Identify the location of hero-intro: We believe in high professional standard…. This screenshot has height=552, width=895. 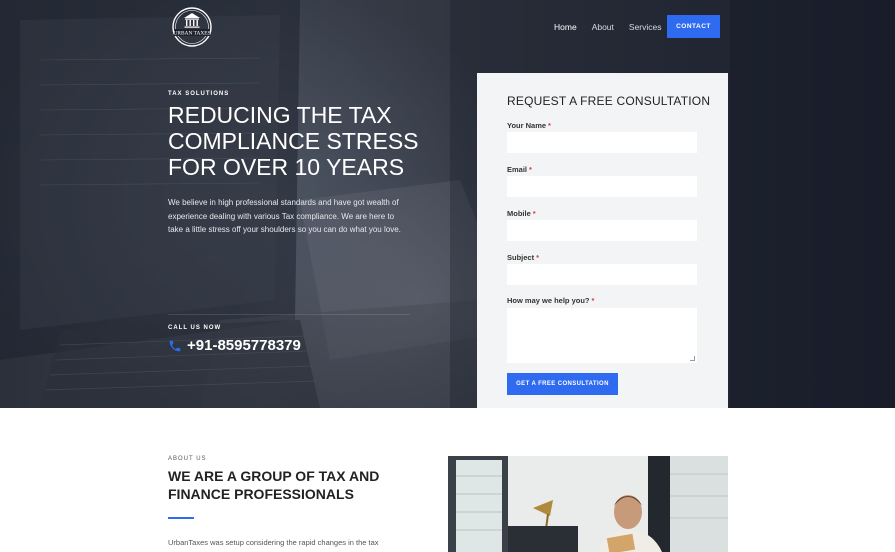
(284, 216).